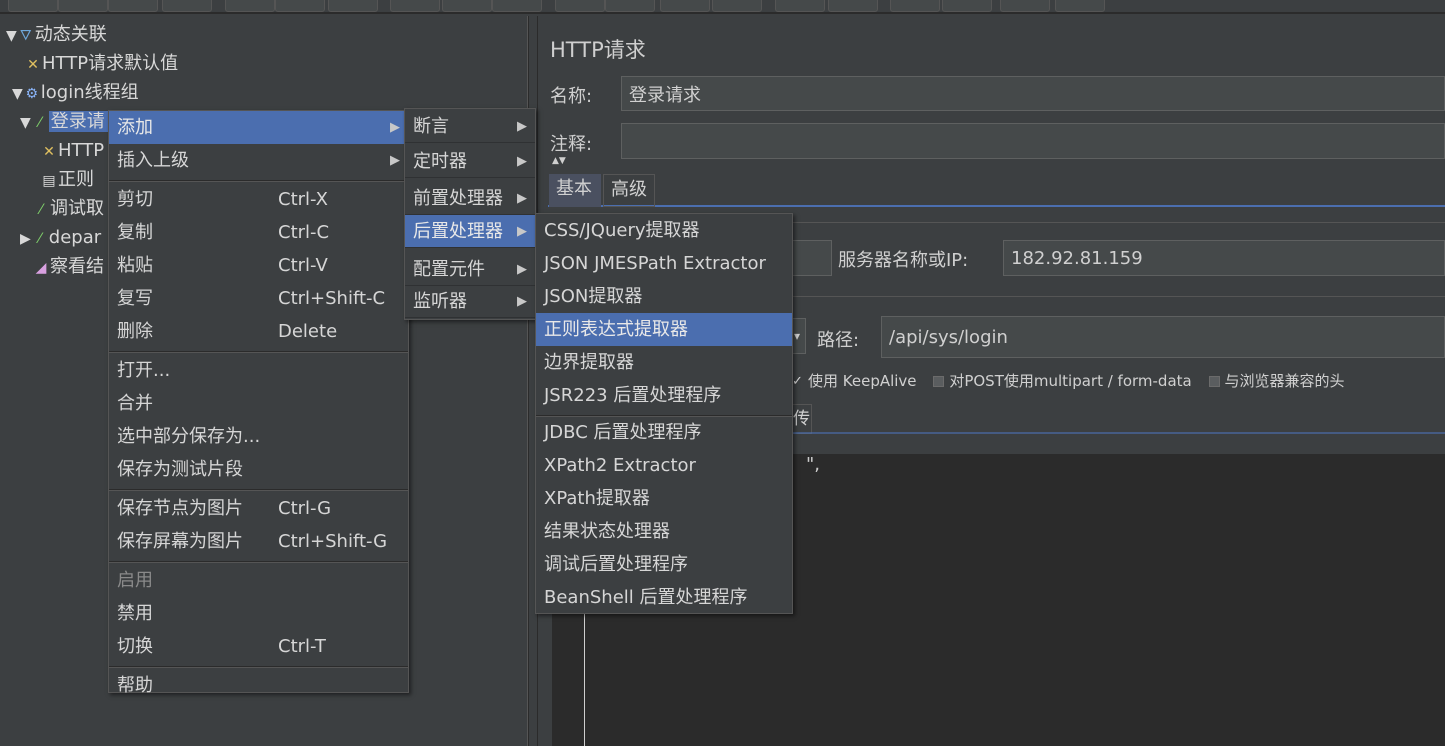 The image size is (1445, 746). What do you see at coordinates (593, 296) in the screenshot?
I see `menu-item-label: JSON提取器` at bounding box center [593, 296].